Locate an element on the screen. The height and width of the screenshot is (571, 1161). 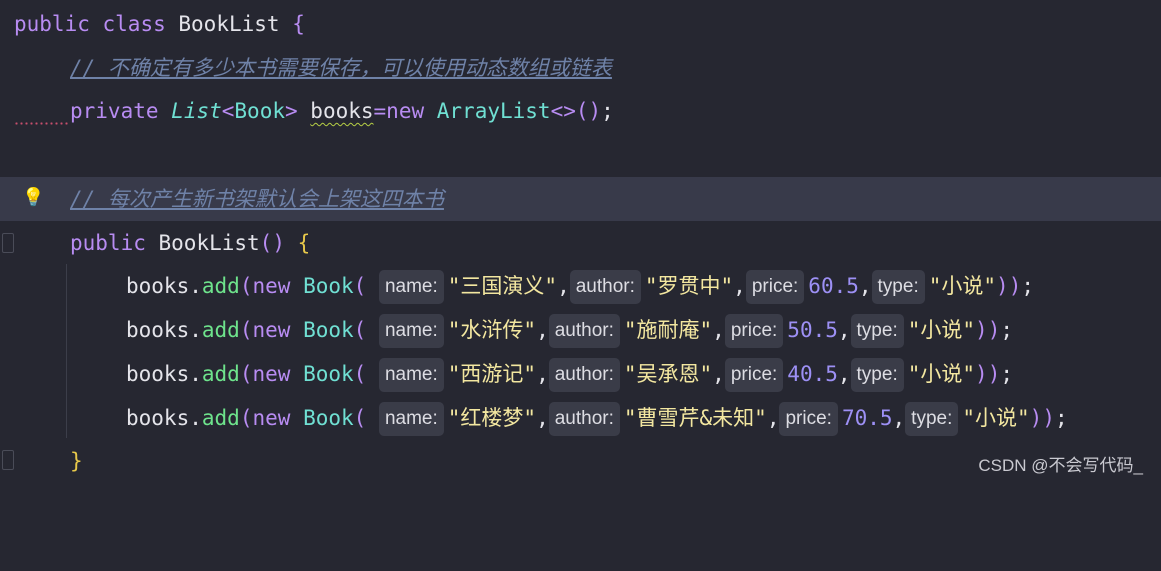
code-line-6: public BookList() { is located at coordinates (580, 243).